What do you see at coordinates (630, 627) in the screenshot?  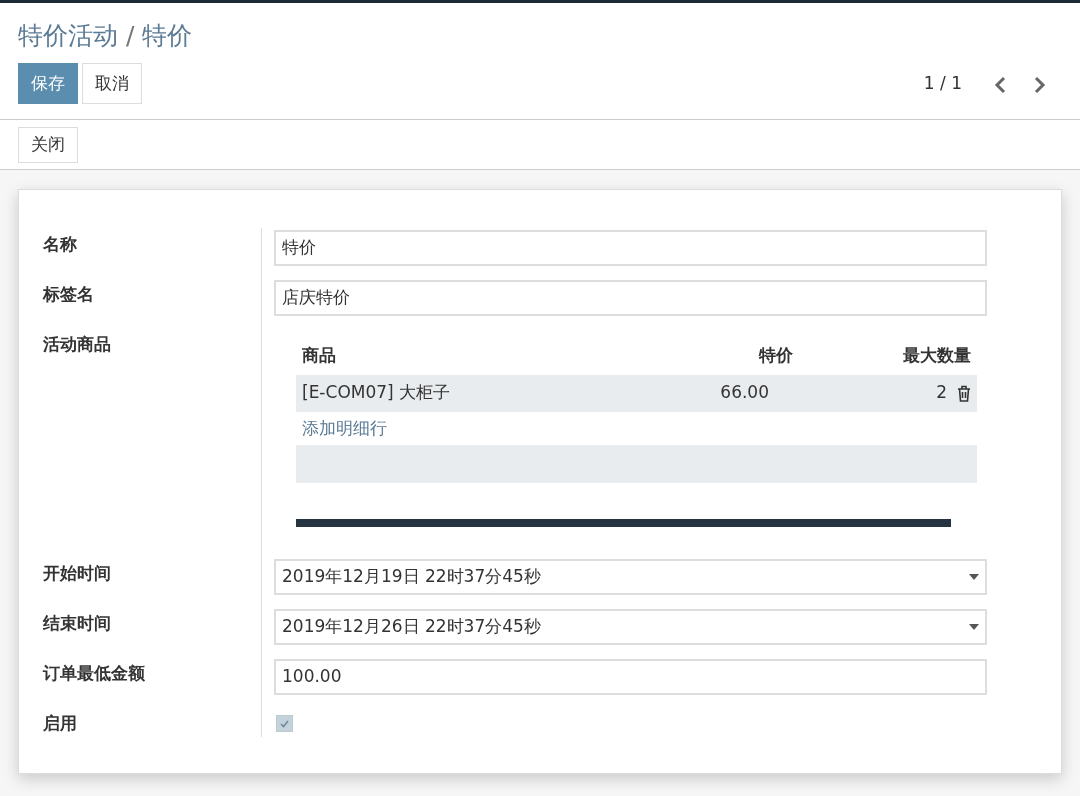 I see `date-field: 2019年12月26日 22时37分45秒` at bounding box center [630, 627].